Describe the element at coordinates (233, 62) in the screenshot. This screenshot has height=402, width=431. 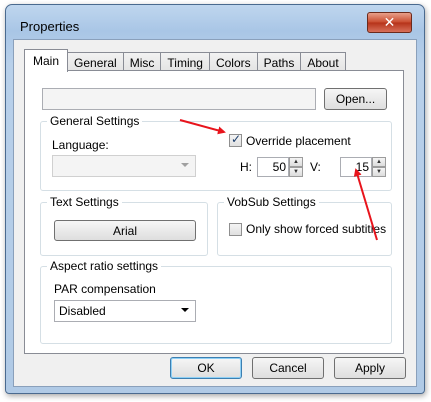
I see `tab-colors: Colors` at that location.